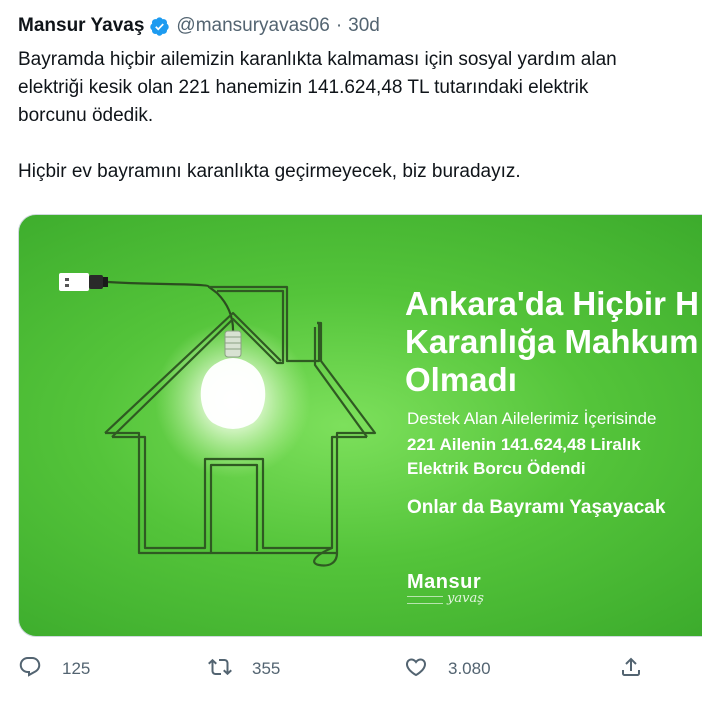 This screenshot has height=702, width=702. What do you see at coordinates (159, 26) in the screenshot?
I see `verified-badge-icon` at bounding box center [159, 26].